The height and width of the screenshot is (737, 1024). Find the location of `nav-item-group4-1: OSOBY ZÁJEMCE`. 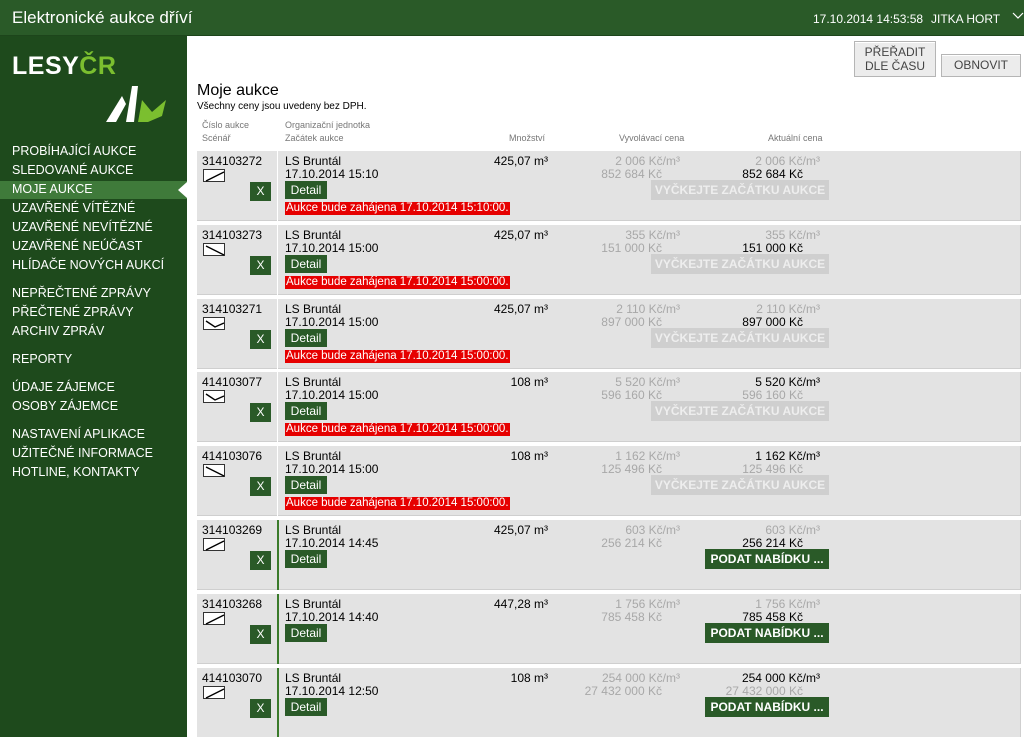

nav-item-group4-1: OSOBY ZÁJEMCE is located at coordinates (65, 406).